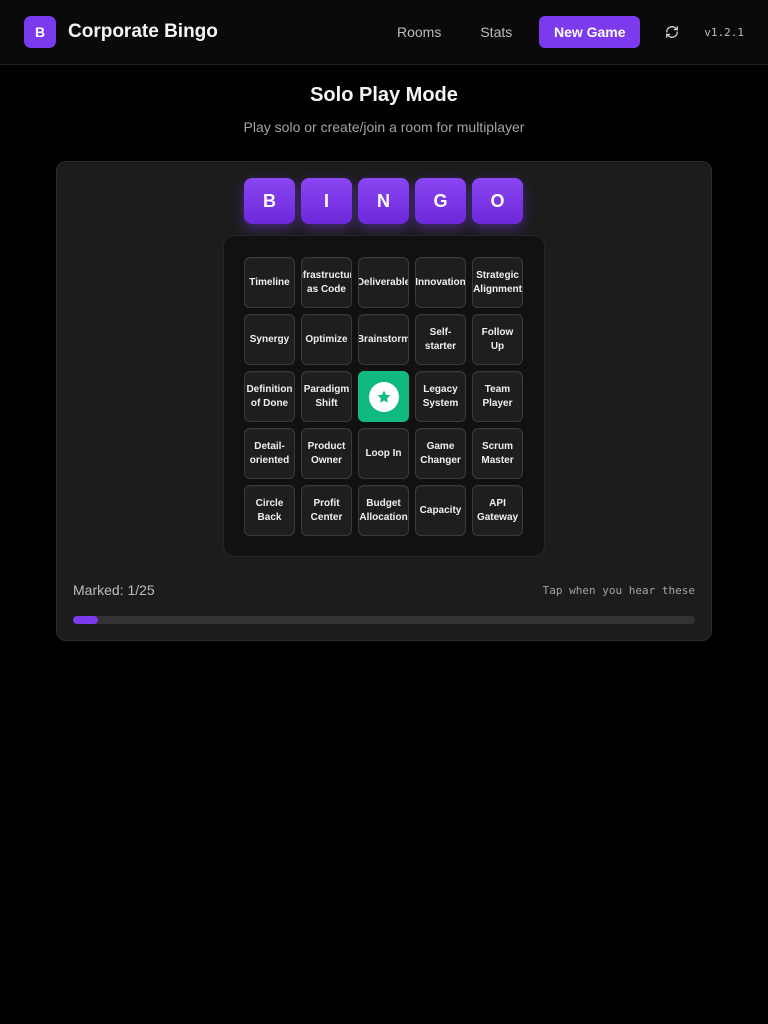 The width and height of the screenshot is (768, 1024). I want to click on bingo-cell: Optimize, so click(326, 339).